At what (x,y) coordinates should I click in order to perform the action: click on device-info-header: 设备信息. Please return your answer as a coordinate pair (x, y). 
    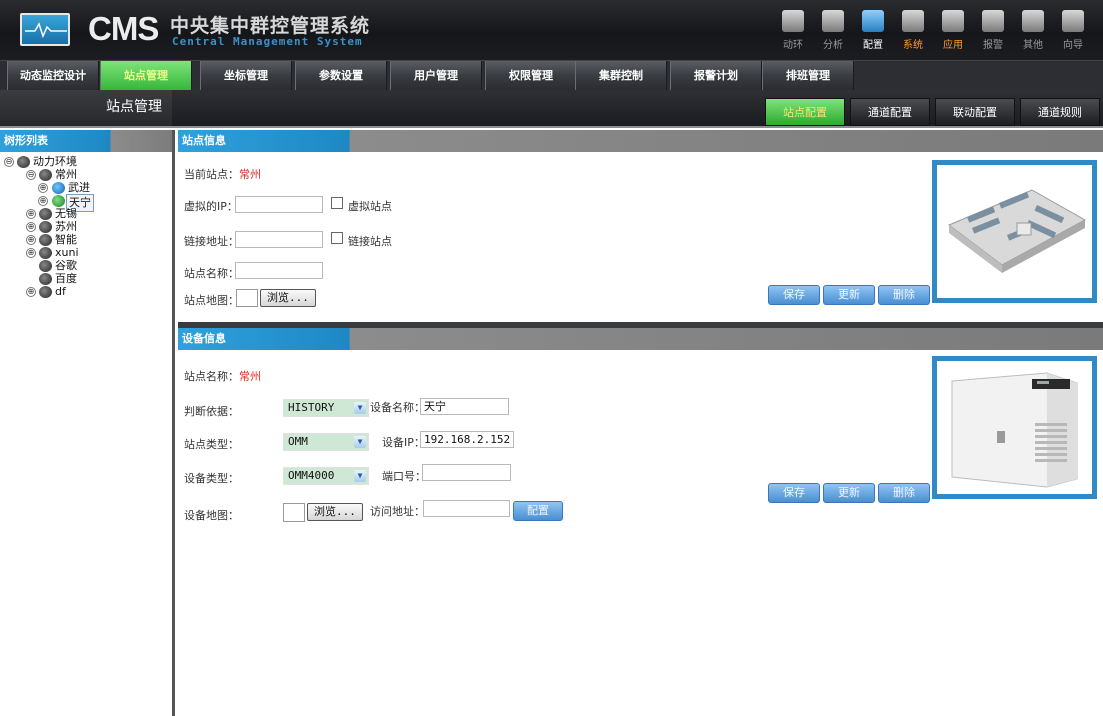
    Looking at the image, I should click on (640, 339).